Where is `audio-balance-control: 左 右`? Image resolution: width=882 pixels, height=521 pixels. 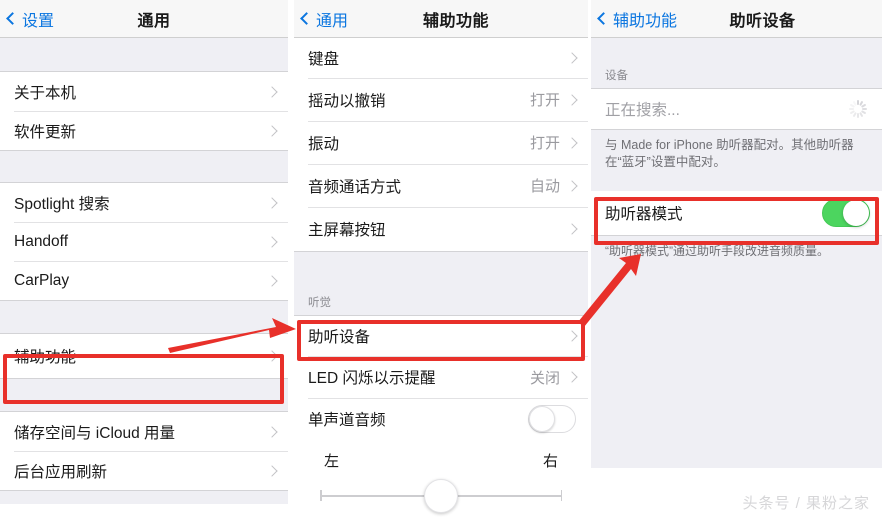
audio-balance-control: 左 右 is located at coordinates (441, 480).